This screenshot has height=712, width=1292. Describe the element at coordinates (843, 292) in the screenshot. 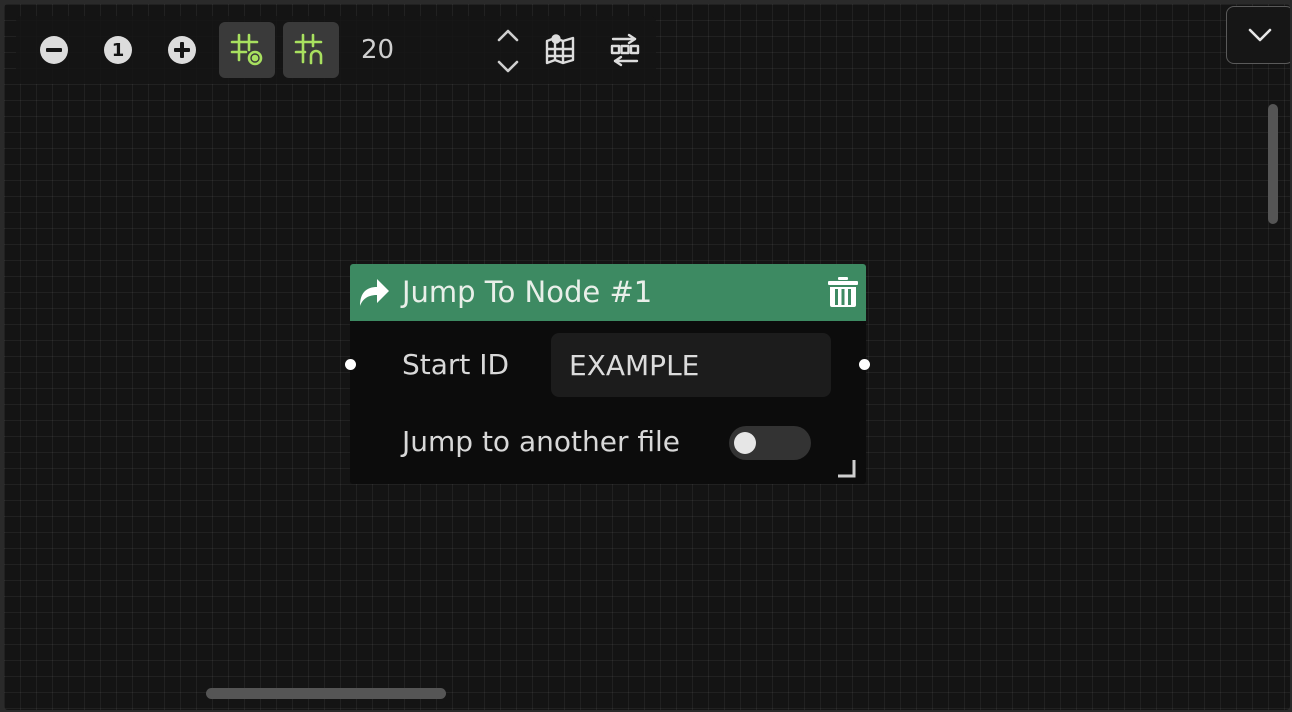

I see `trash-icon` at that location.